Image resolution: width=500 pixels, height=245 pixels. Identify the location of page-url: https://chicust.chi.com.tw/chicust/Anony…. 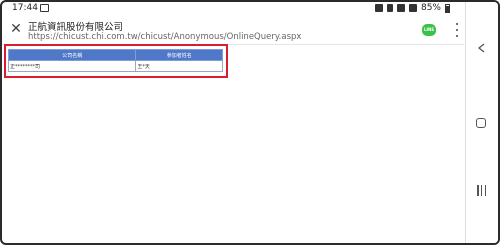
(164, 37).